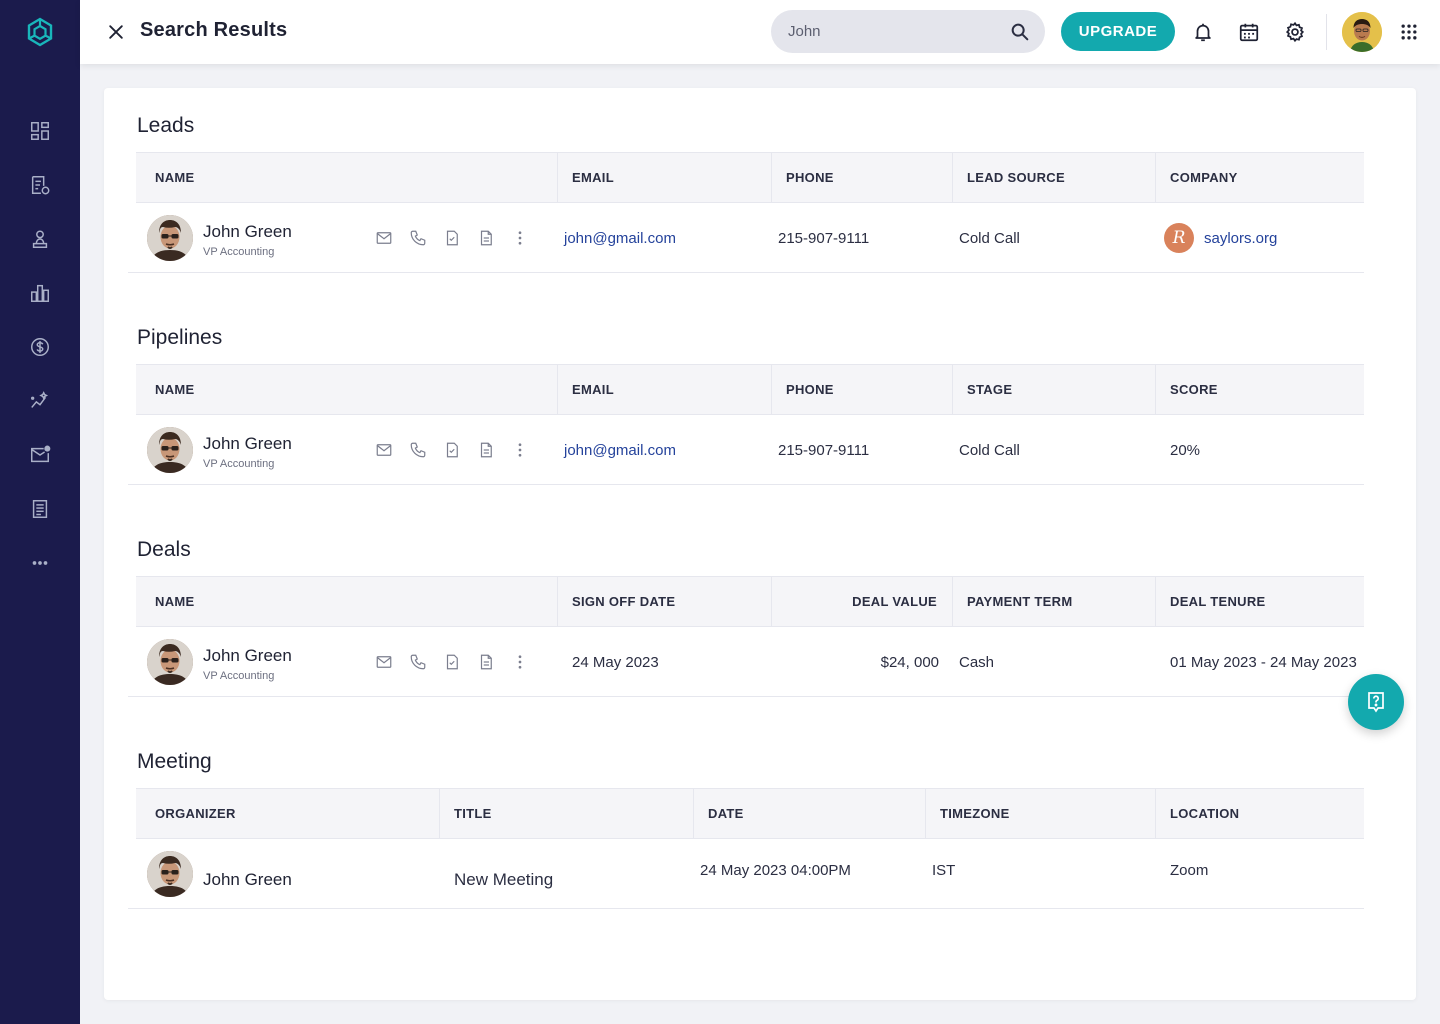  Describe the element at coordinates (1053, 389) in the screenshot. I see `column-header: STAGE` at that location.